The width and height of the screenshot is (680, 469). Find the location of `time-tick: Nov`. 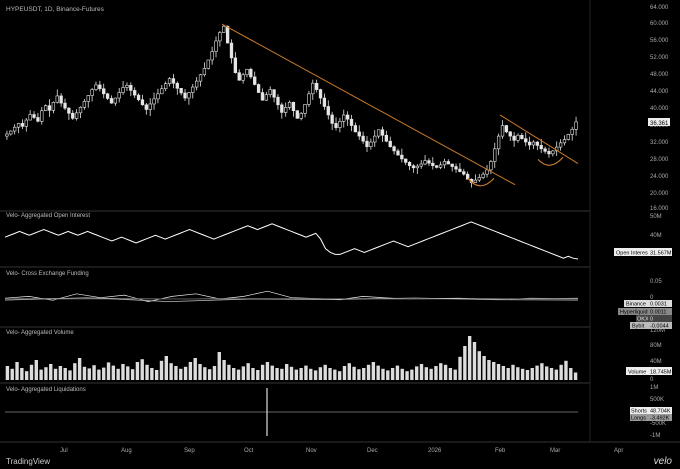

time-tick: Nov is located at coordinates (311, 451).